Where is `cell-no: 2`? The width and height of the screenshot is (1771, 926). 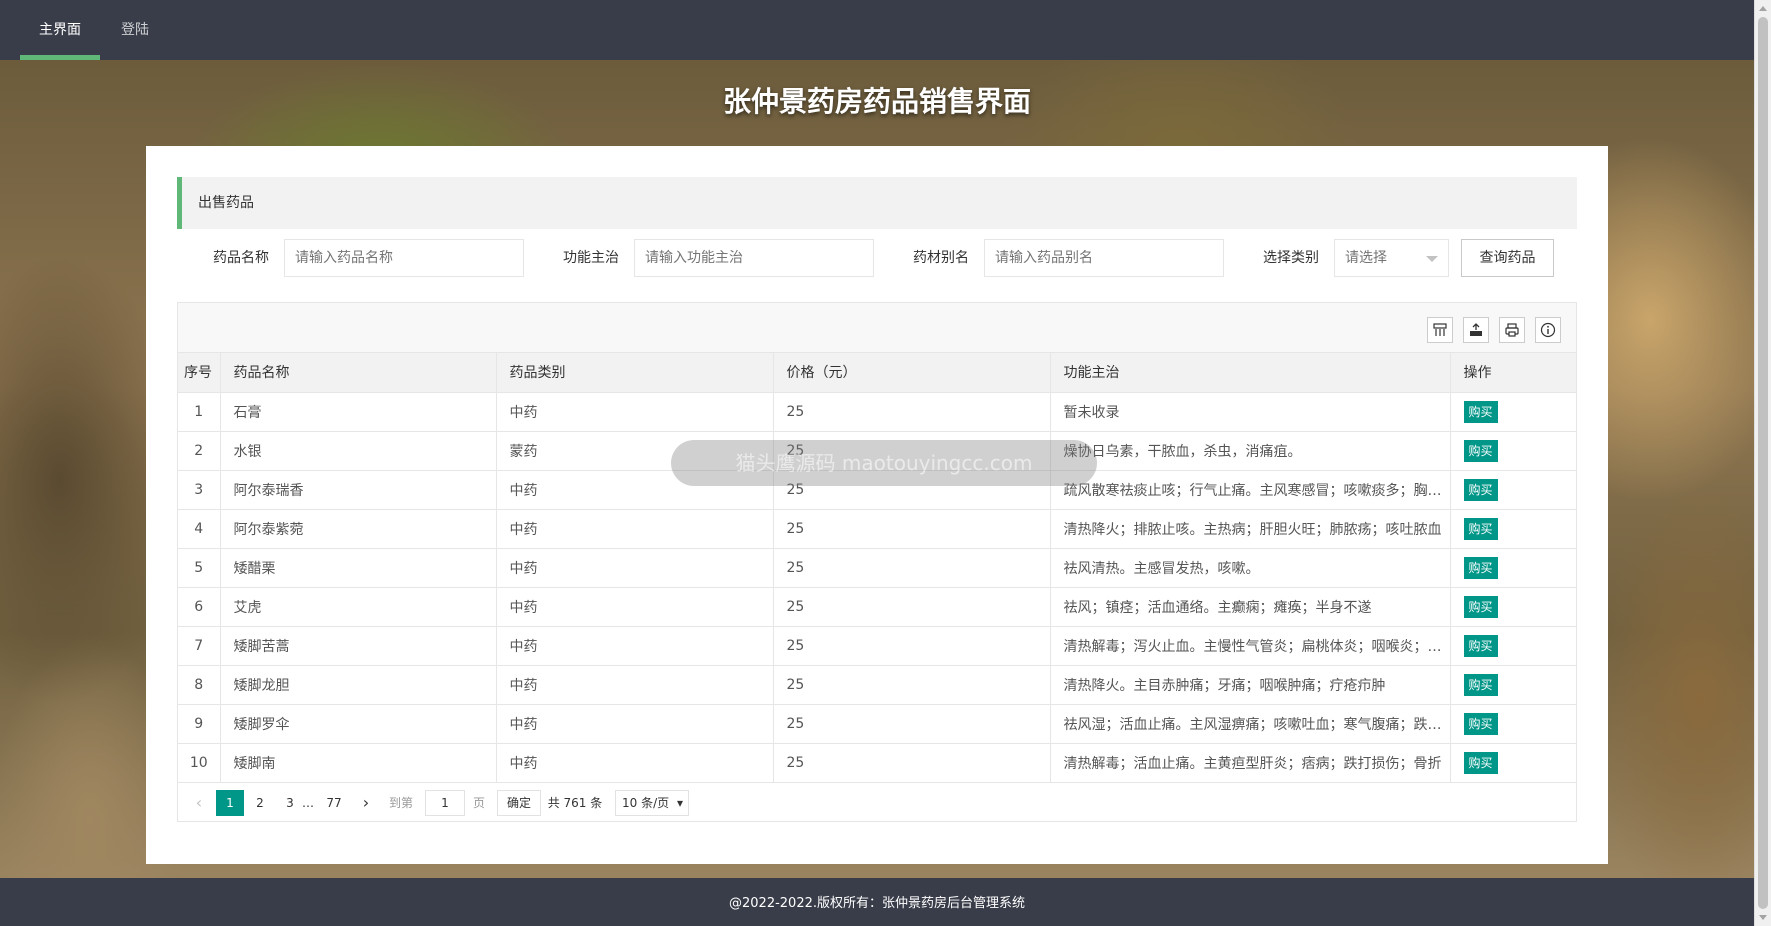
cell-no: 2 is located at coordinates (199, 451).